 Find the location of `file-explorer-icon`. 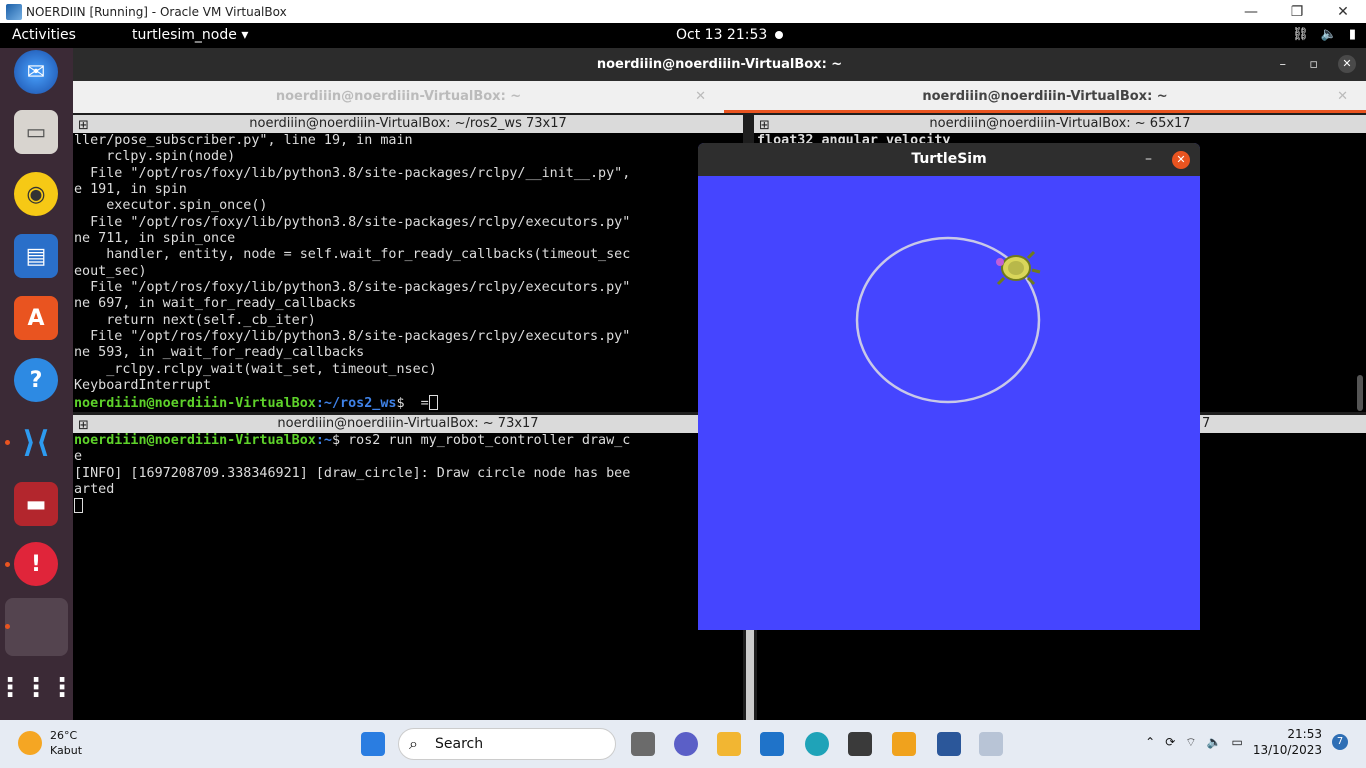

file-explorer-icon is located at coordinates (729, 744).